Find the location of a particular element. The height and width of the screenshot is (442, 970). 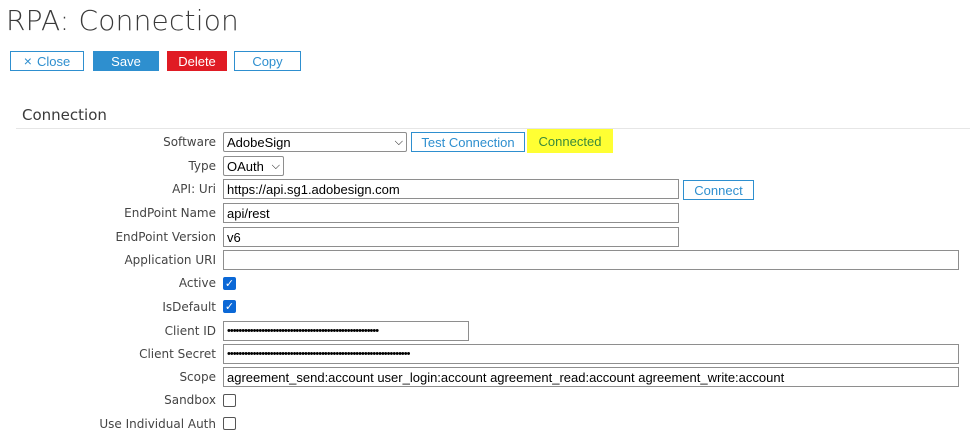

active-label: Active is located at coordinates (197, 283).